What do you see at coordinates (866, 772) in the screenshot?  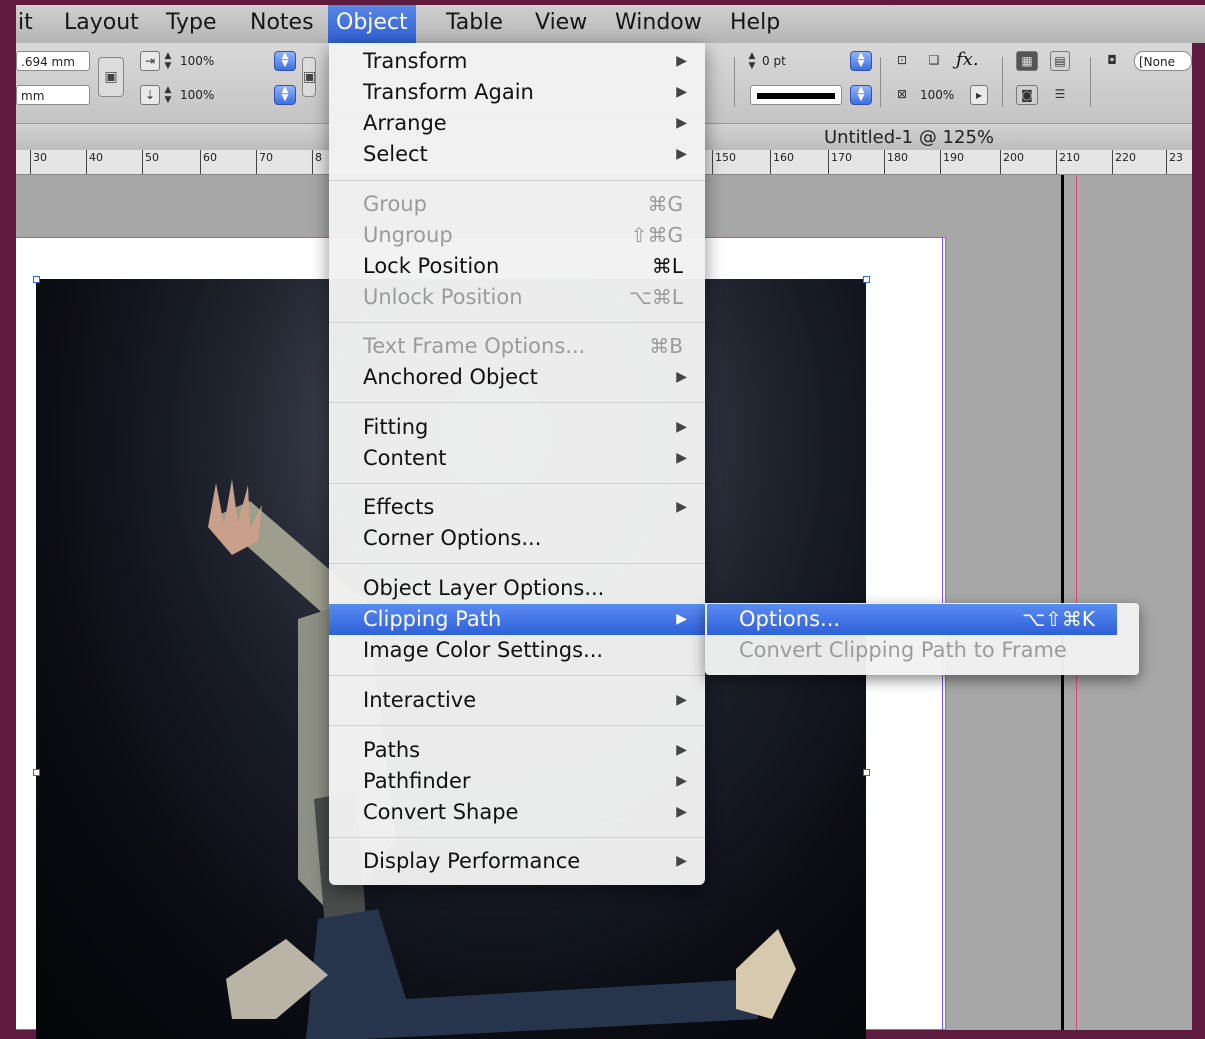 I see `frame-handle-middle-right` at bounding box center [866, 772].